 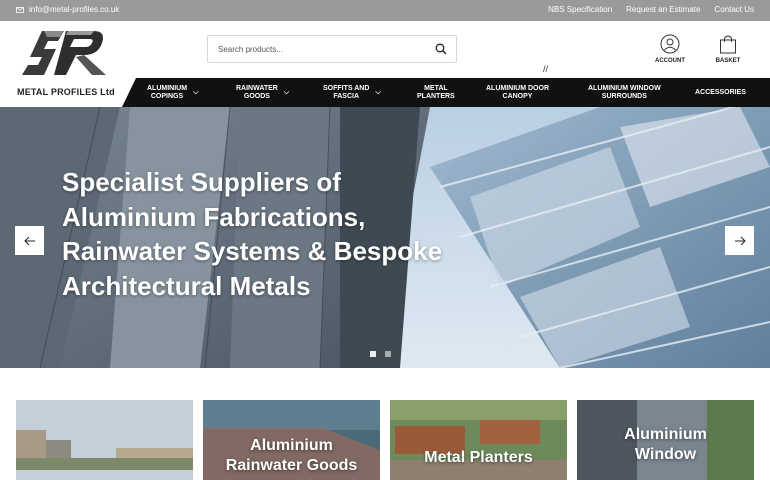 I want to click on nbs-specification-link: NBS Specification, so click(x=580, y=9).